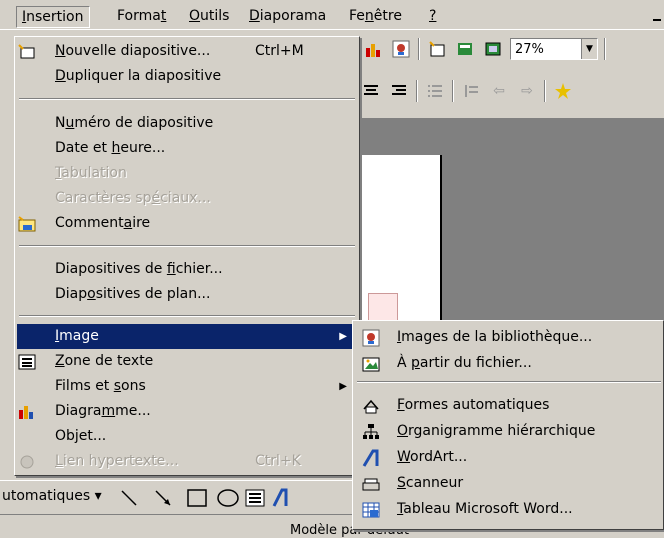 Image resolution: width=664 pixels, height=538 pixels. I want to click on submenu-item-autoshapes: Formes automatiques, so click(508, 405).